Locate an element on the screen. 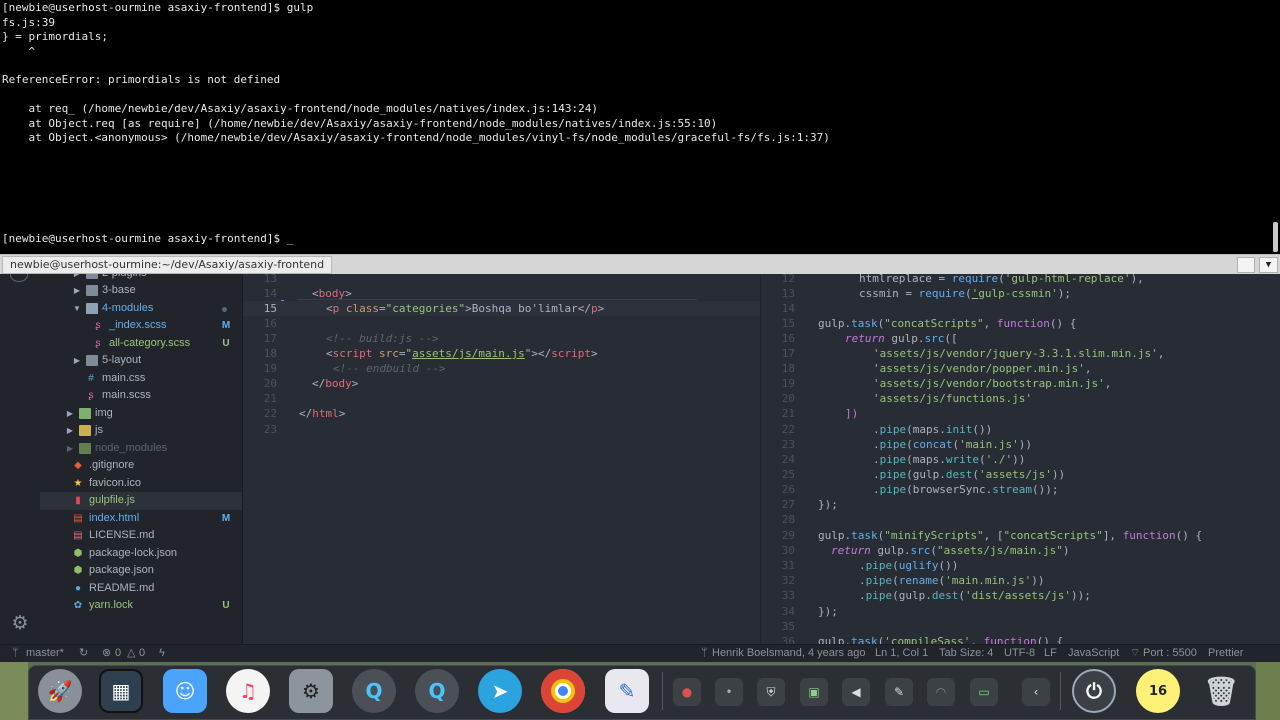 This screenshot has width=1280, height=720. line-number: 19 is located at coordinates (788, 383).